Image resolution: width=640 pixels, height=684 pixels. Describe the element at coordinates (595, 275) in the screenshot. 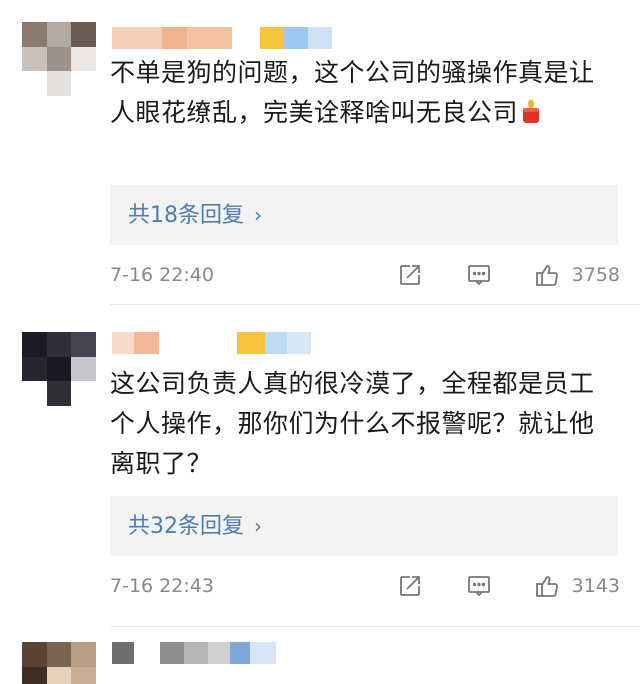

I see `like-count: 3758` at that location.